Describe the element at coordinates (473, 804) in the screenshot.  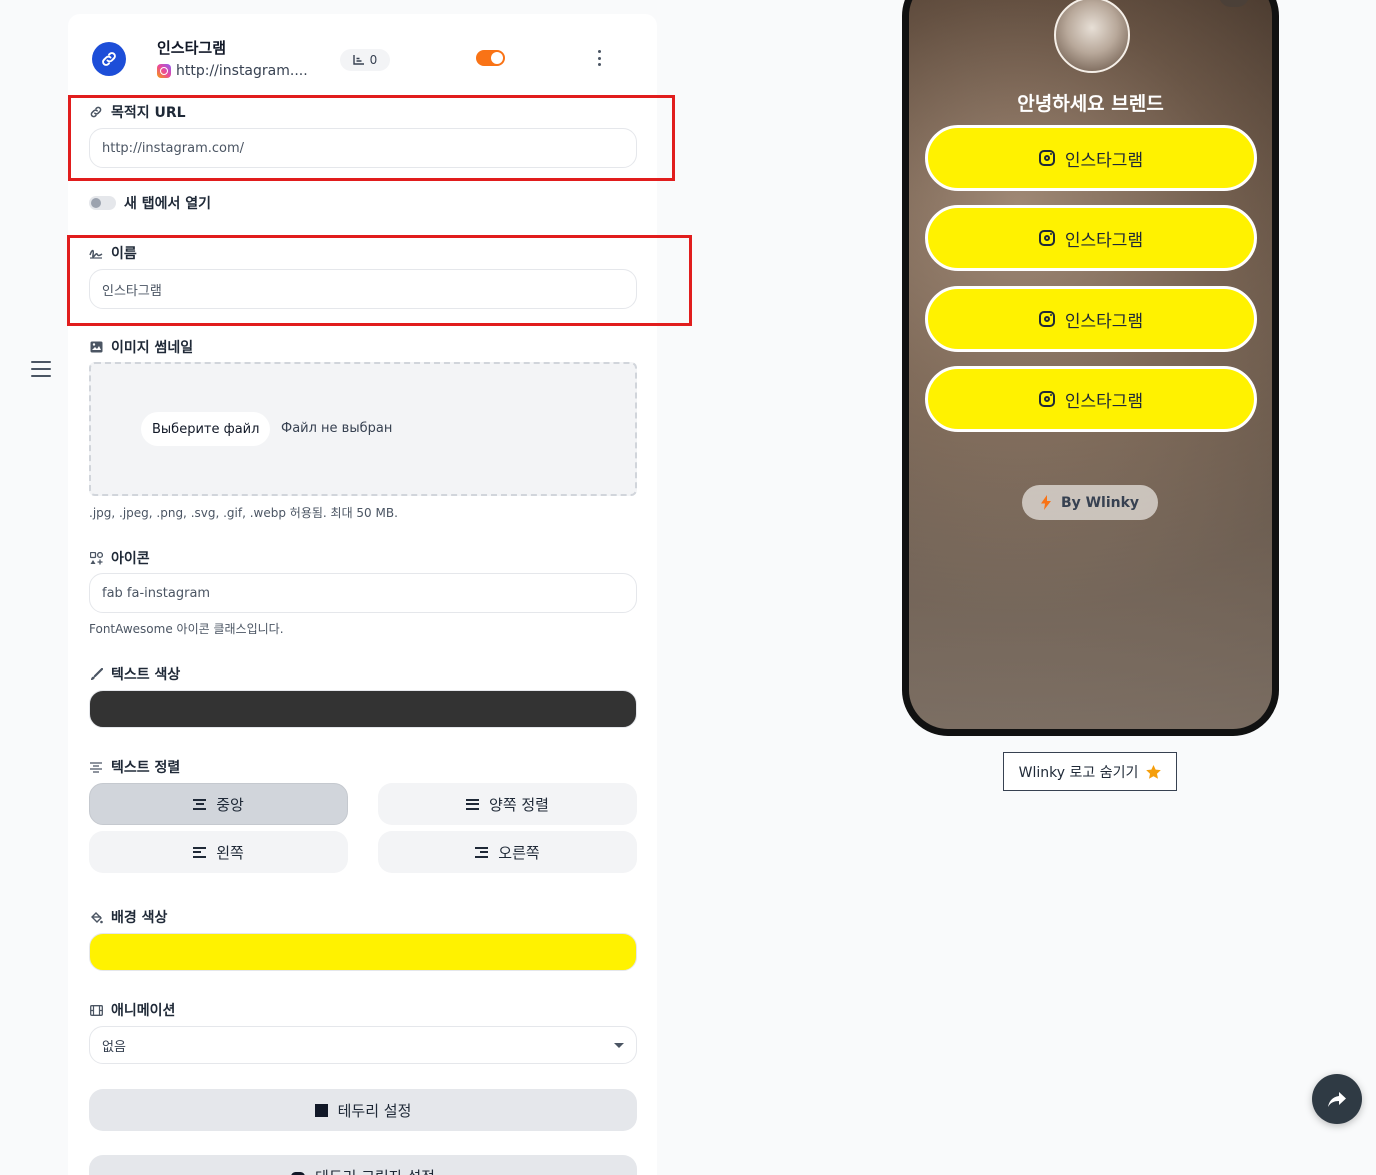
I see `align-justify-icon` at that location.